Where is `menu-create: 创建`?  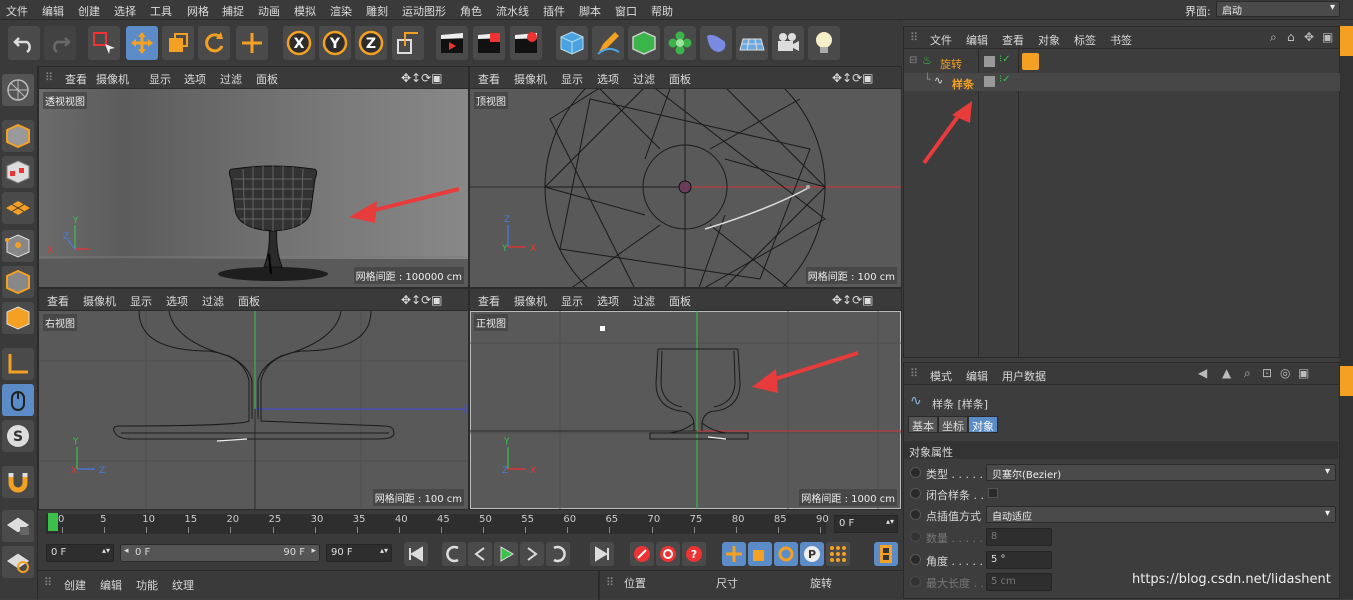 menu-create: 创建 is located at coordinates (89, 11).